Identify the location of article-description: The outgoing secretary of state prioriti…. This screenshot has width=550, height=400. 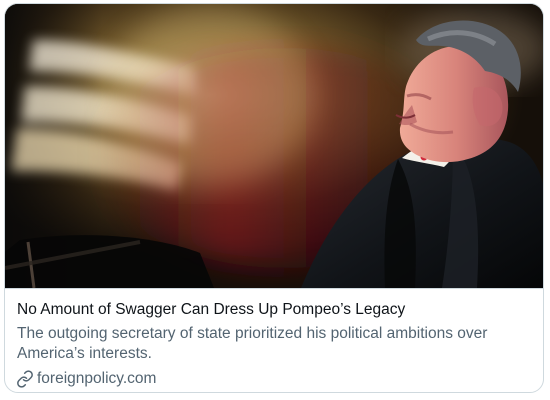
(252, 343).